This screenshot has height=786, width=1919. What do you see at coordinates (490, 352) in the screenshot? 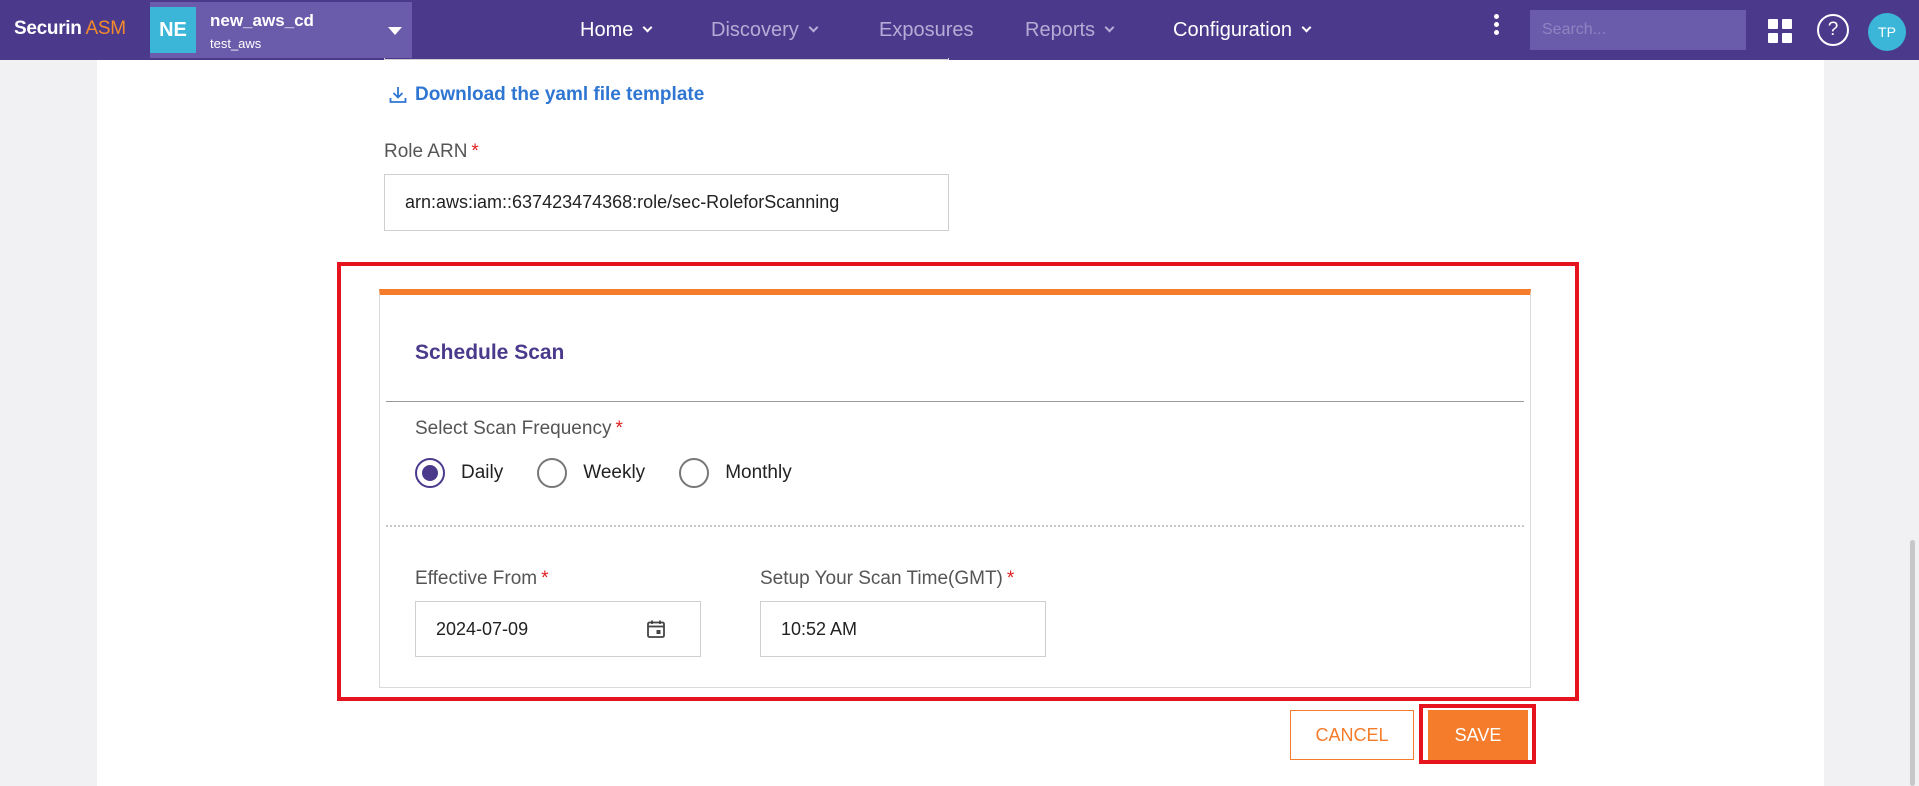
I see `schedule-scan-title: Schedule Scan` at bounding box center [490, 352].